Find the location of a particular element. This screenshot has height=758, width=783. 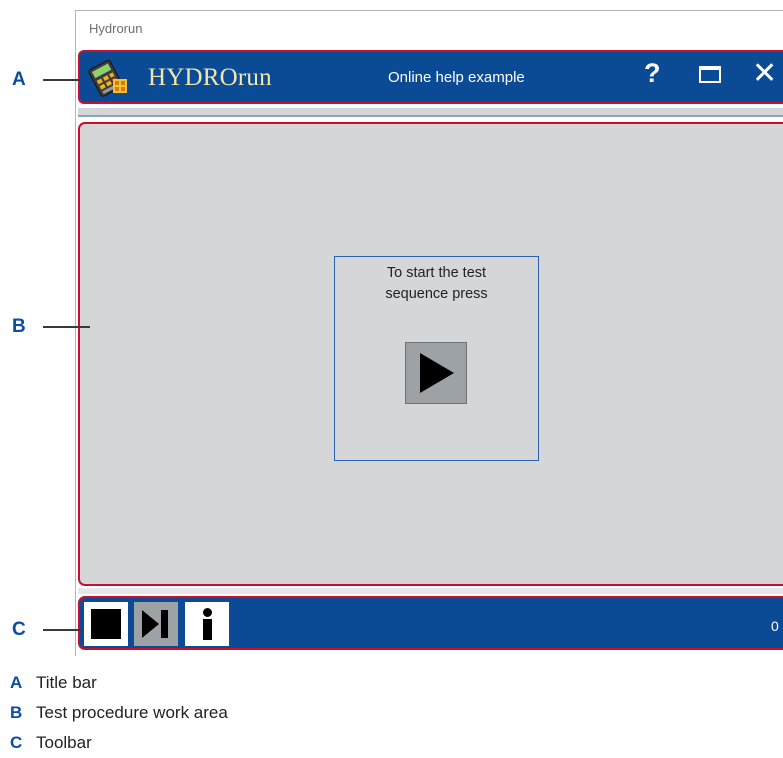

callout-b-line is located at coordinates (66, 327).